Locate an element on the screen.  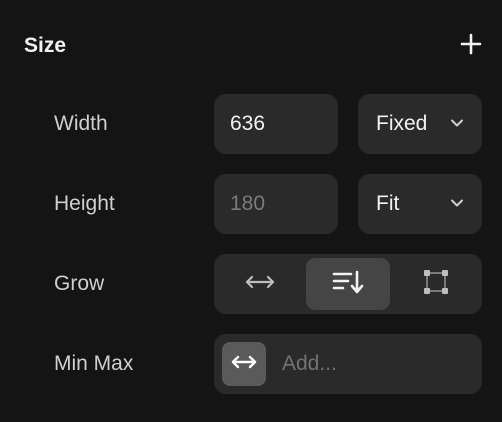
section-title: Size is located at coordinates (45, 45).